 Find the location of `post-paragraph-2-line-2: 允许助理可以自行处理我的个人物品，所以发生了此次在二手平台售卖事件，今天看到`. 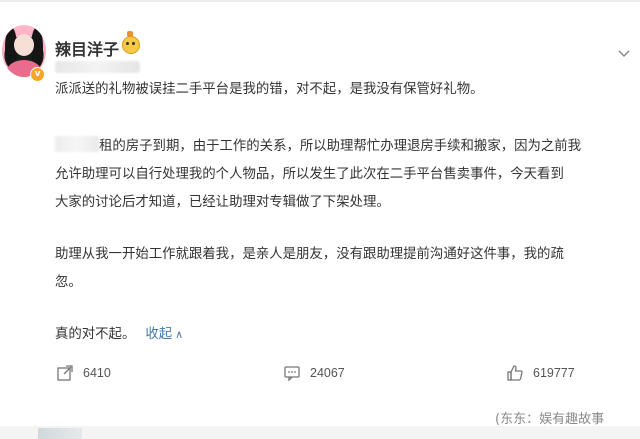

post-paragraph-2-line-2: 允许助理可以自行处理我的个人物品，所以发生了此次在二手平台售卖事件，今天看到 is located at coordinates (309, 174).